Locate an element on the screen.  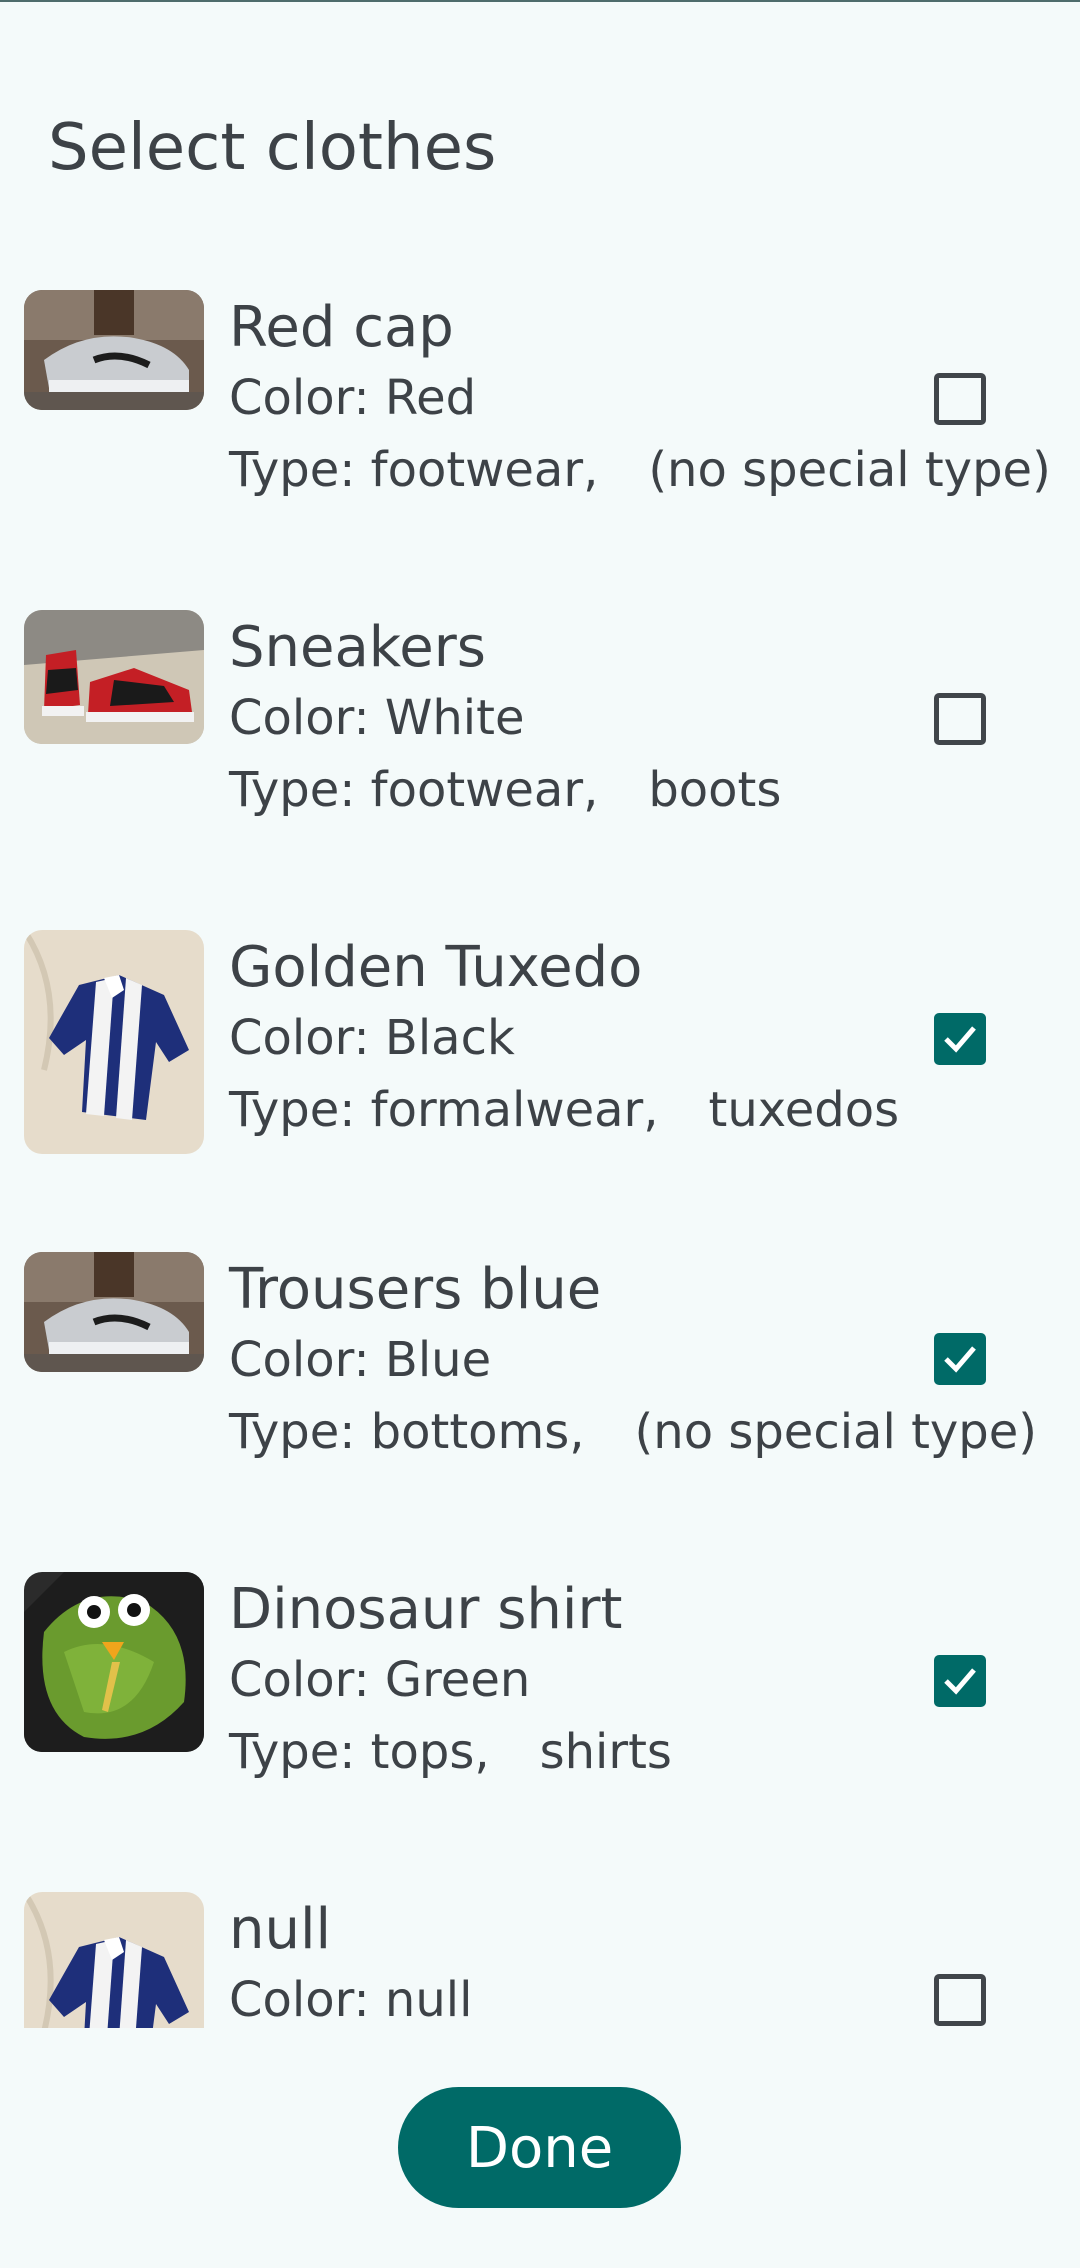
item-type-special: boots is located at coordinates (715, 790).